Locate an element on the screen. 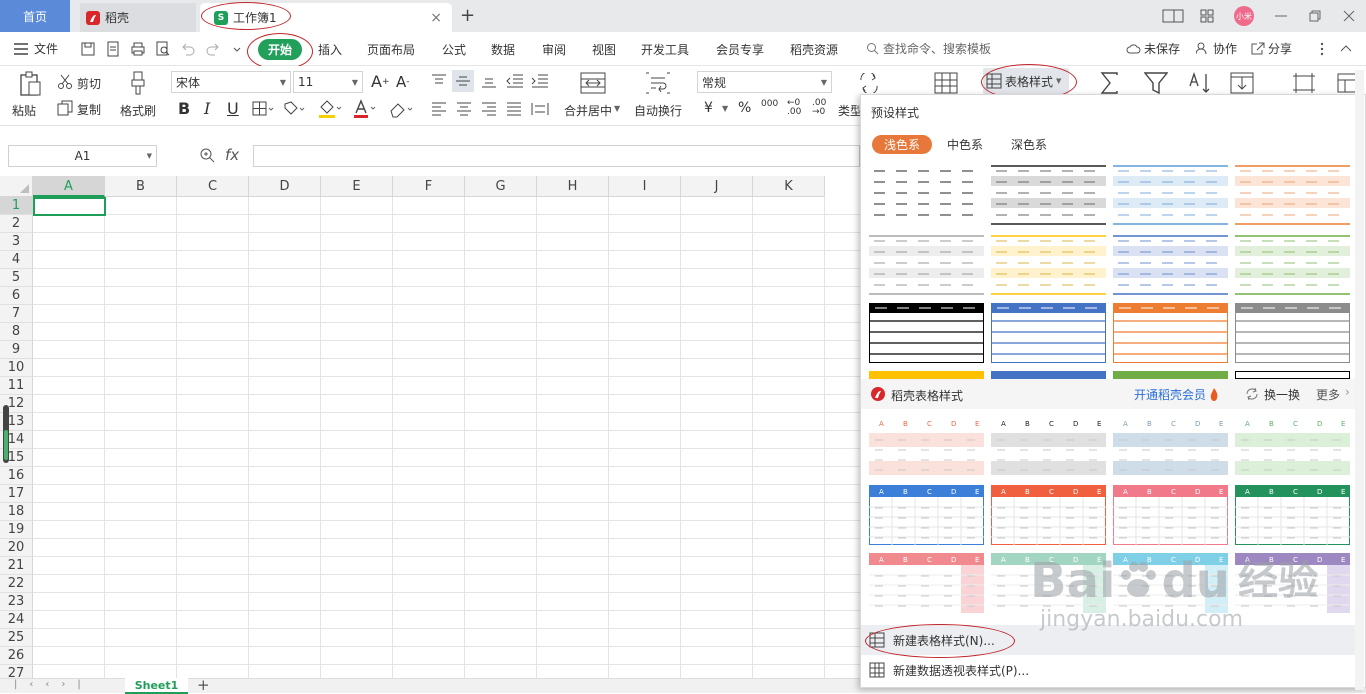 This screenshot has width=1366, height=694. select-all-corner is located at coordinates (16, 186).